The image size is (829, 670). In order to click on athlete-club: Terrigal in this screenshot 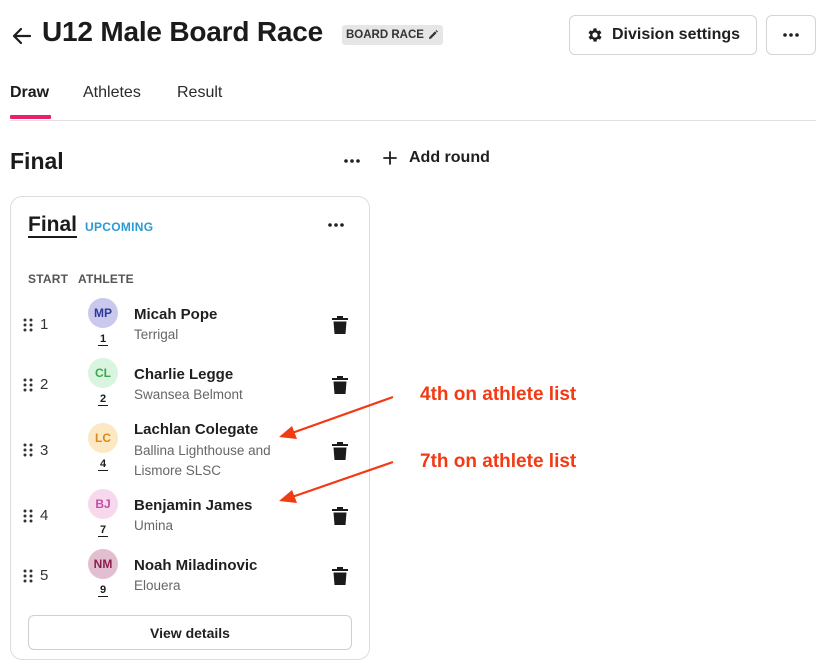, I will do `click(156, 334)`.